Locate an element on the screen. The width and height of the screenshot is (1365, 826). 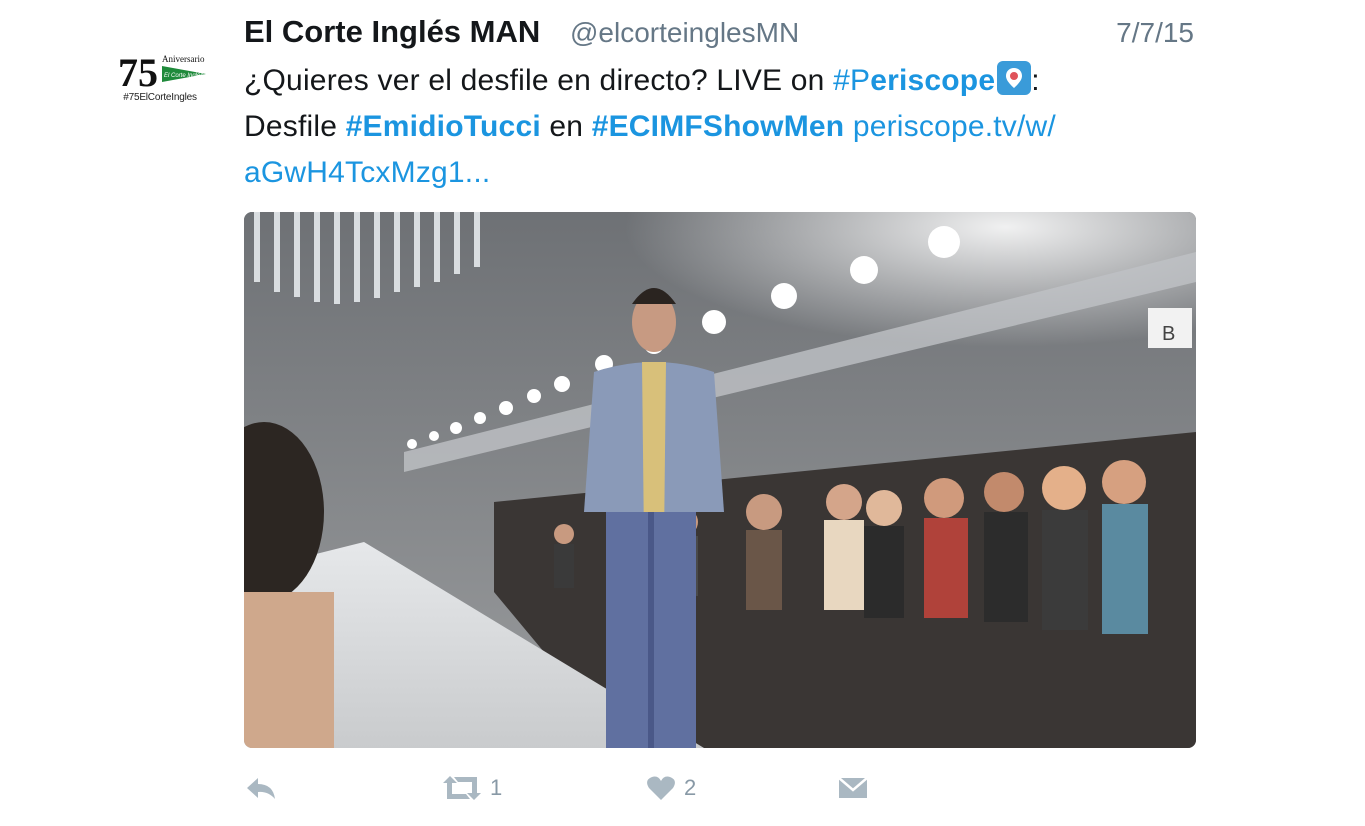
section-sign-text: B is located at coordinates (1168, 334).